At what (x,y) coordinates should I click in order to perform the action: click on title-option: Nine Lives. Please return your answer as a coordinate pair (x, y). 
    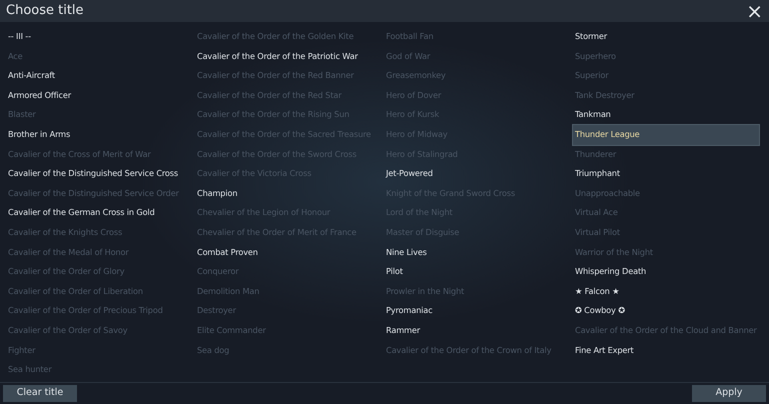
    Looking at the image, I should click on (477, 252).